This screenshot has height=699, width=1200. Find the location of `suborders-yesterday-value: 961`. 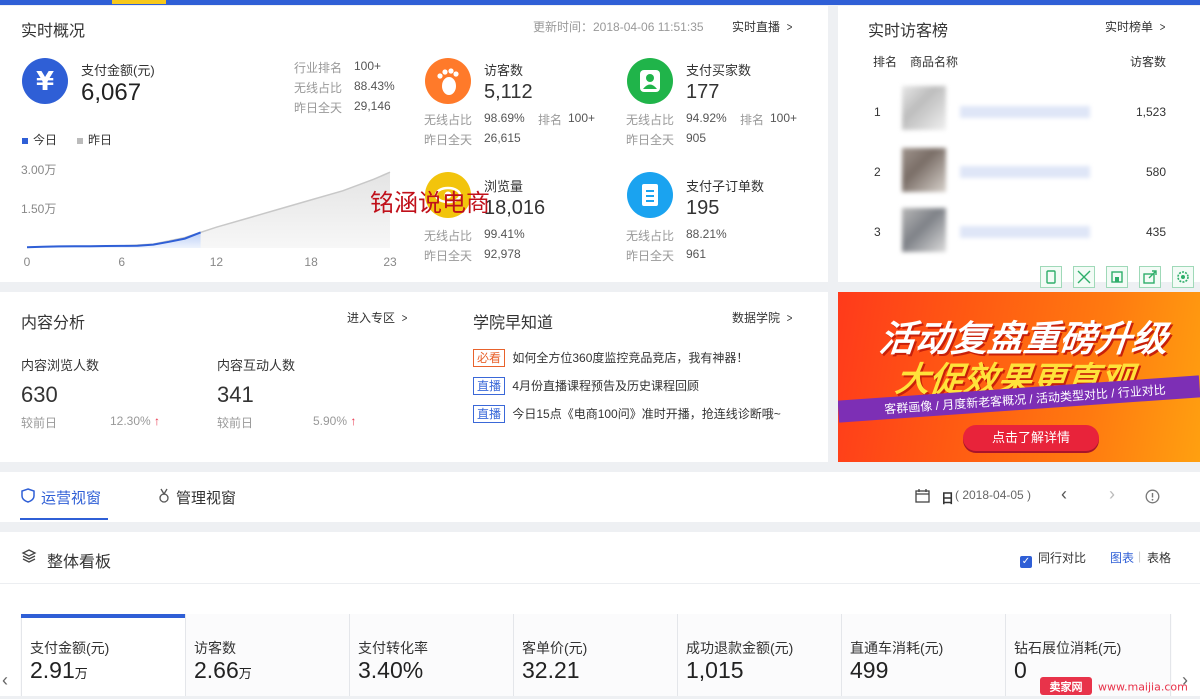

suborders-yesterday-value: 961 is located at coordinates (696, 254).